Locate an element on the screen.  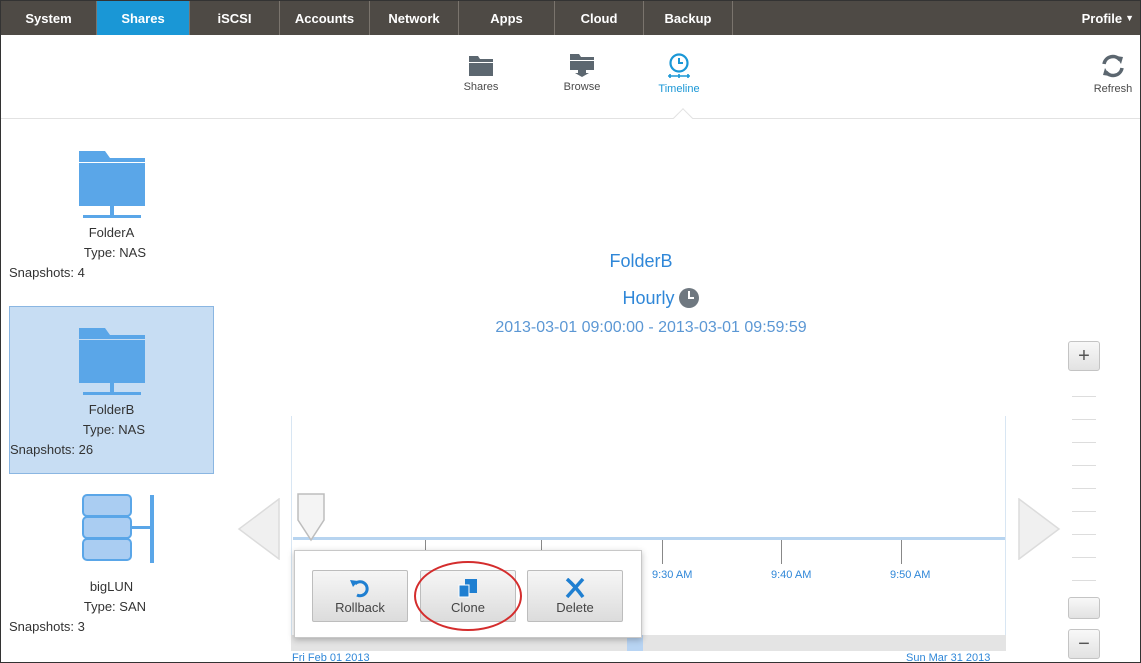
next-arrow-icon is located at coordinates (1039, 529).